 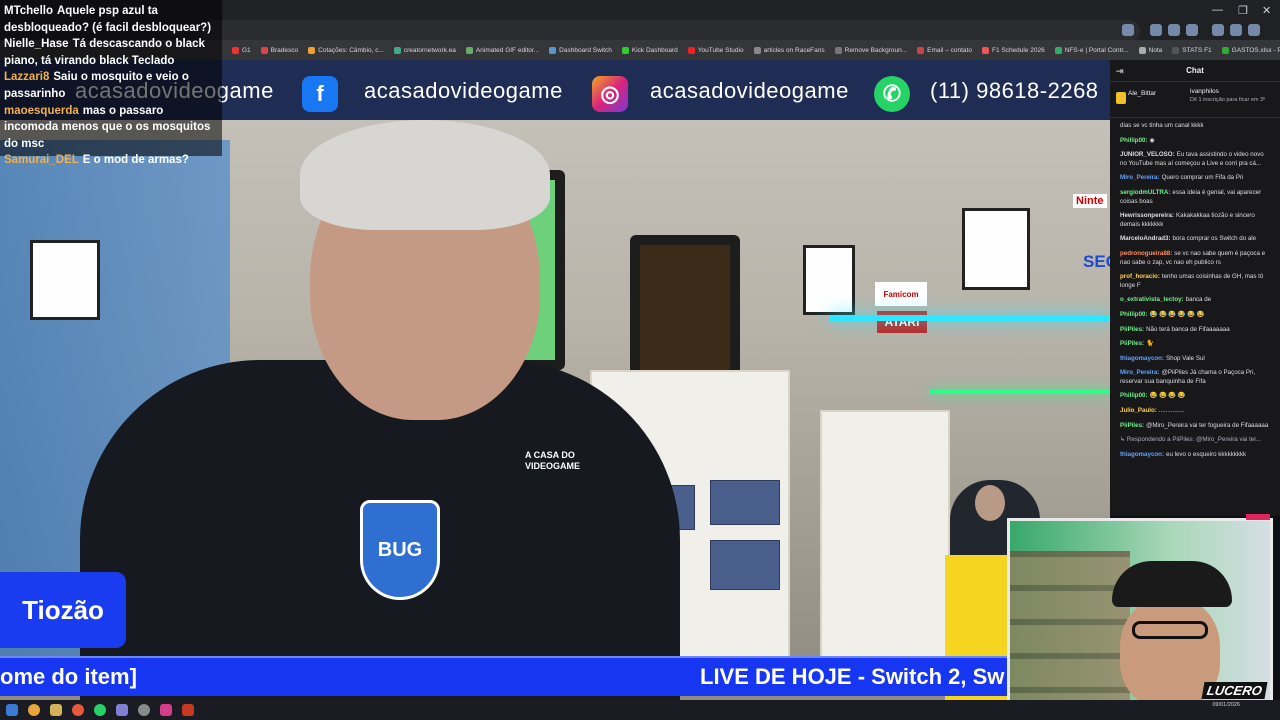 I want to click on download-icon, so click(x=1218, y=30).